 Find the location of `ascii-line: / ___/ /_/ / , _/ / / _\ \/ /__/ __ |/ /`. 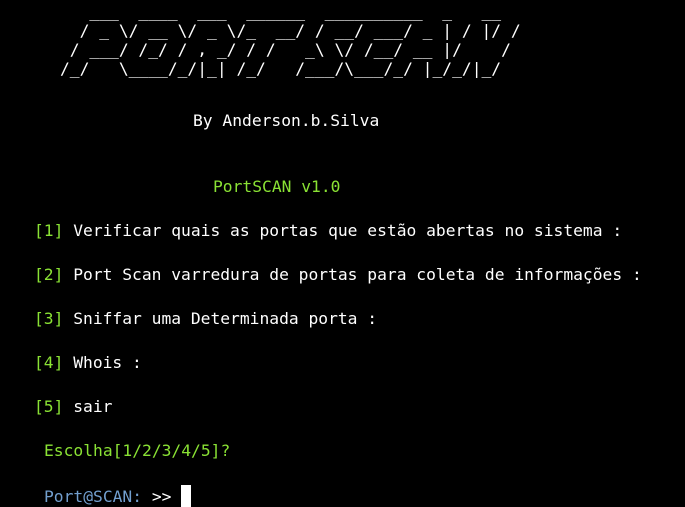

ascii-line: / ___/ /_/ / , _/ / / _\ \/ /__/ __ |/ / is located at coordinates (290, 49).